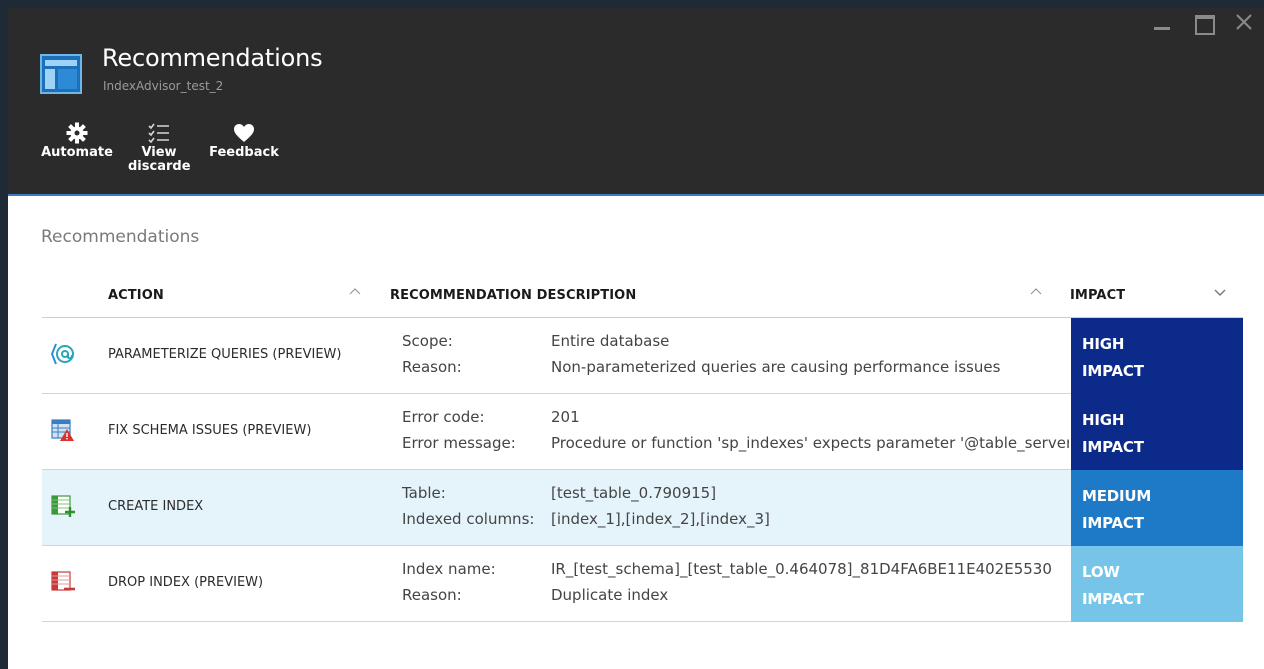 The height and width of the screenshot is (669, 1264). Describe the element at coordinates (62, 430) in the screenshot. I see `schema-error-icon` at that location.